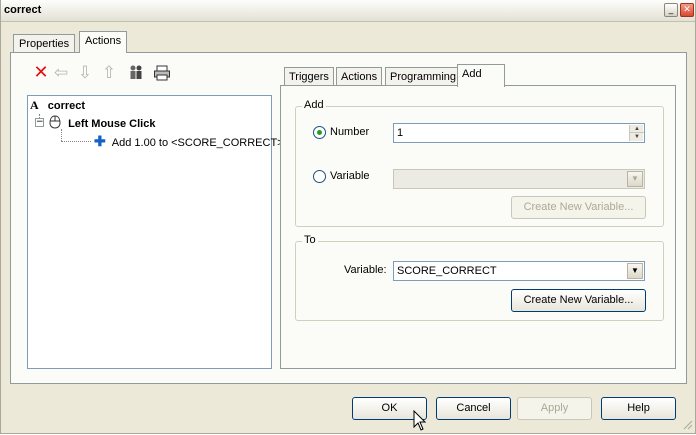 The height and width of the screenshot is (435, 696). I want to click on tree-event-label: Left Mouse Click, so click(112, 124).